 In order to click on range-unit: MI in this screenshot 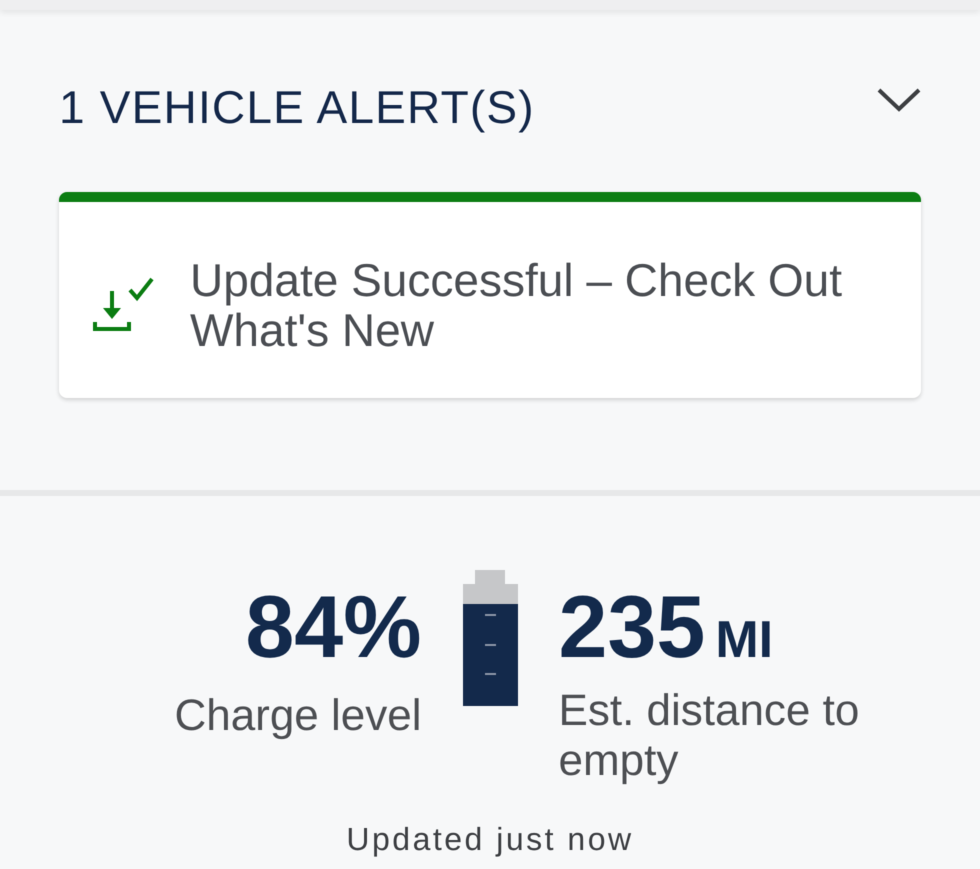, I will do `click(744, 640)`.